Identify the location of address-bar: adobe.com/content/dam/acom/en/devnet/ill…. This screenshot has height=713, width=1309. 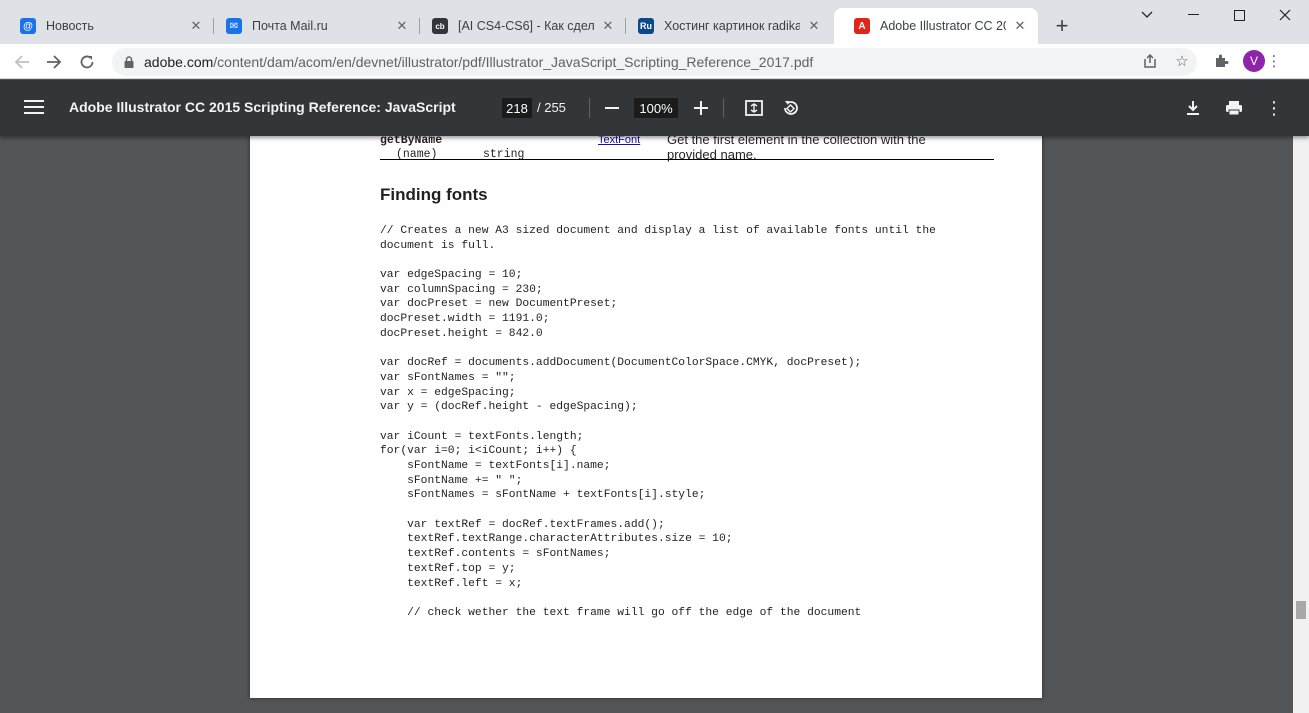
(654, 62).